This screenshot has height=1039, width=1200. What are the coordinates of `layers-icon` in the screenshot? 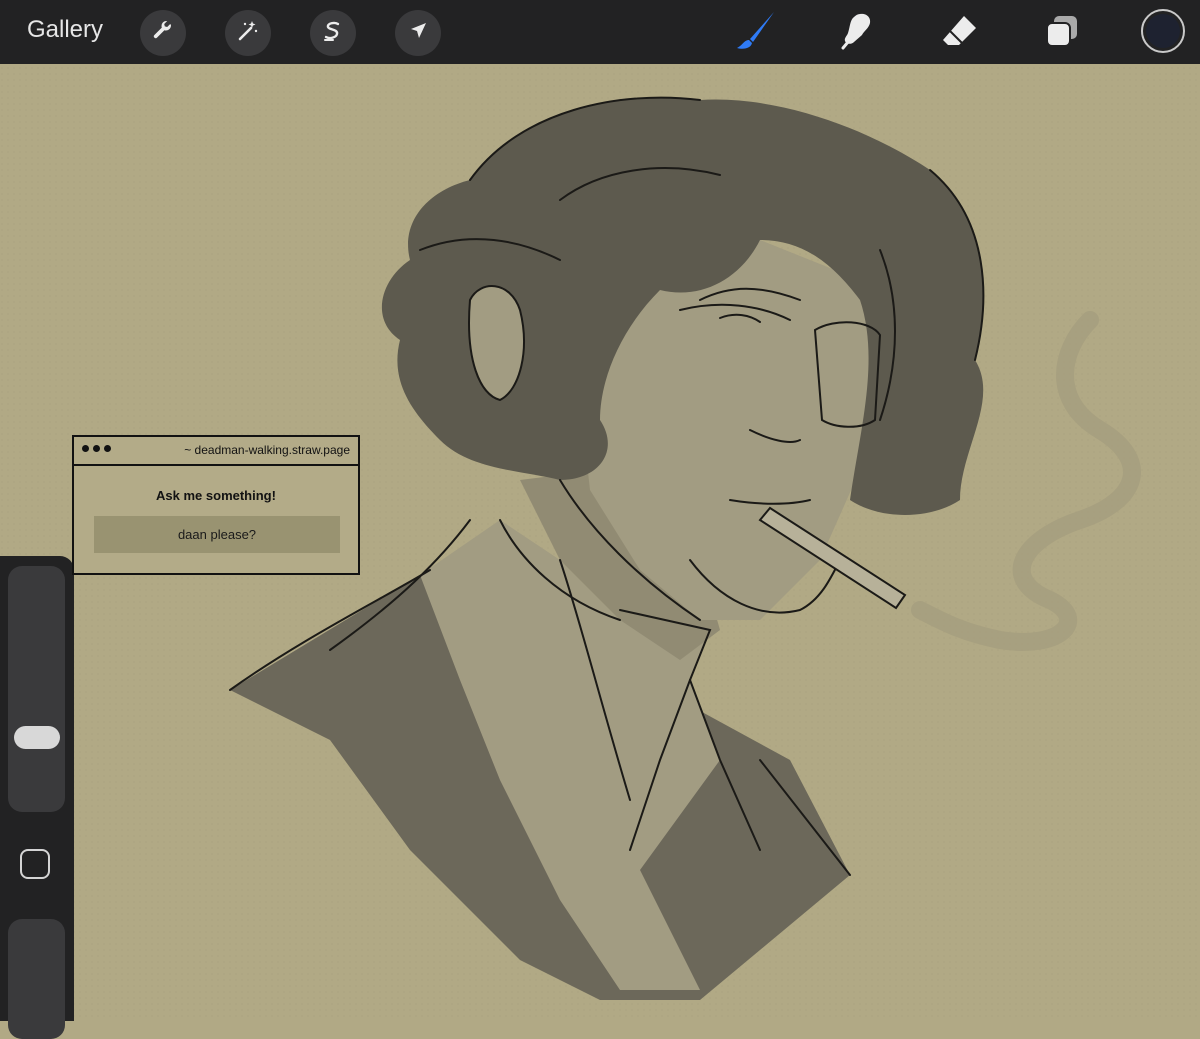 It's located at (1062, 33).